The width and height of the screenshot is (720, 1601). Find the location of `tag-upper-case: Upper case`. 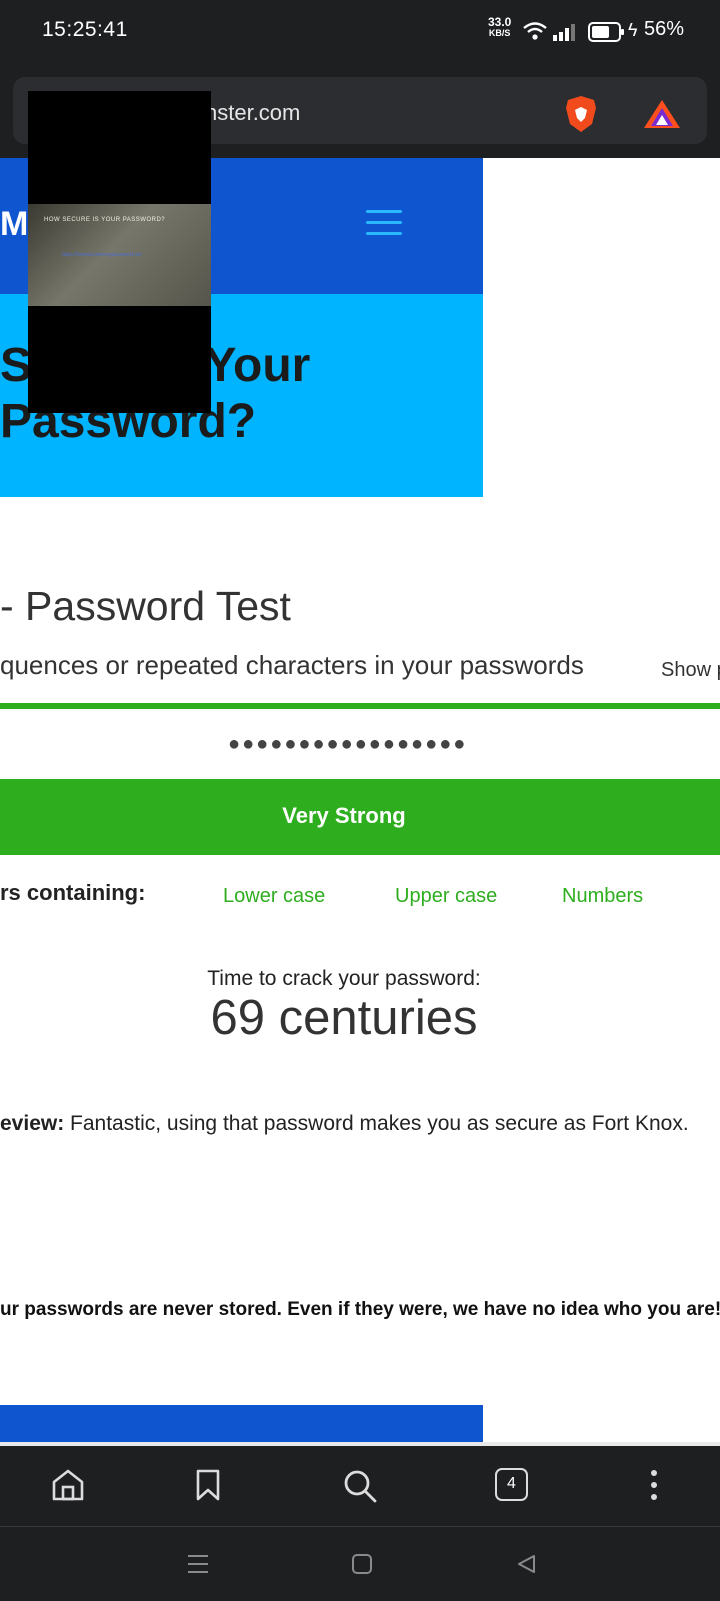

tag-upper-case: Upper case is located at coordinates (446, 896).